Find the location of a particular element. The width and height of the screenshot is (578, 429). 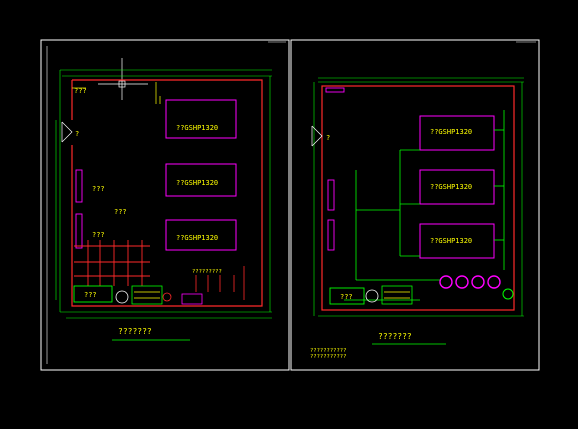

right-door-label: ? is located at coordinates (328, 138).